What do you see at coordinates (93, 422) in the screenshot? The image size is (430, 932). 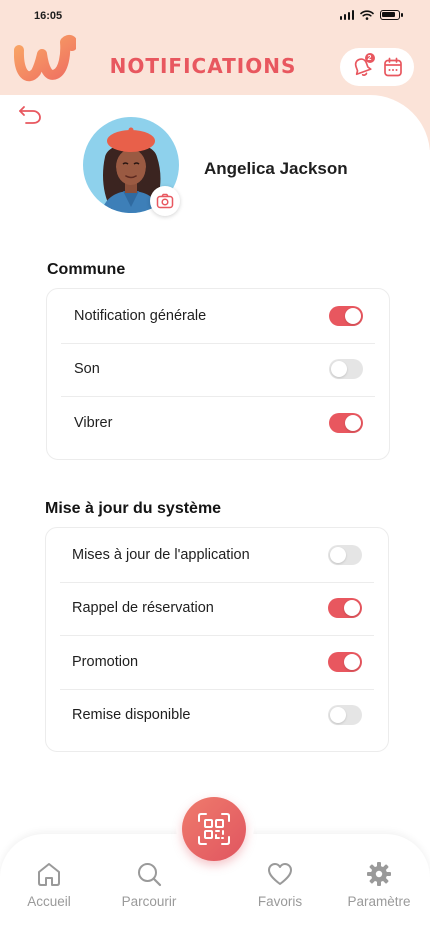 I see `setting-label: Vibrer` at bounding box center [93, 422].